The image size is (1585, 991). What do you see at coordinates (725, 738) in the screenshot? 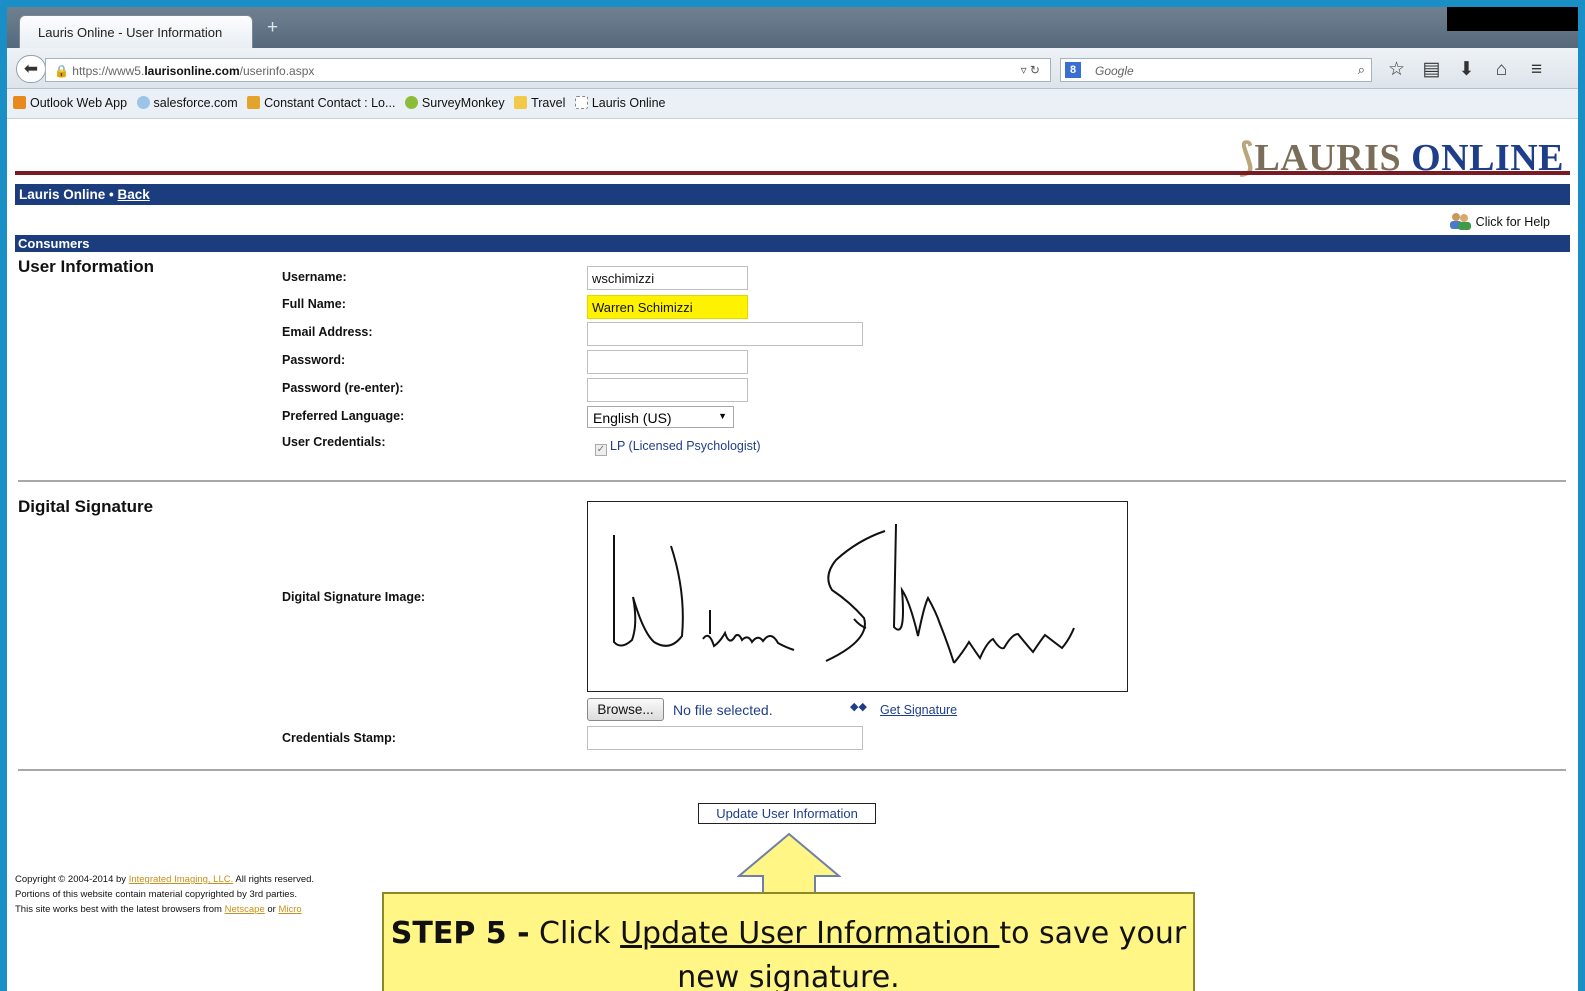
I see `credentials-stamp-field` at bounding box center [725, 738].